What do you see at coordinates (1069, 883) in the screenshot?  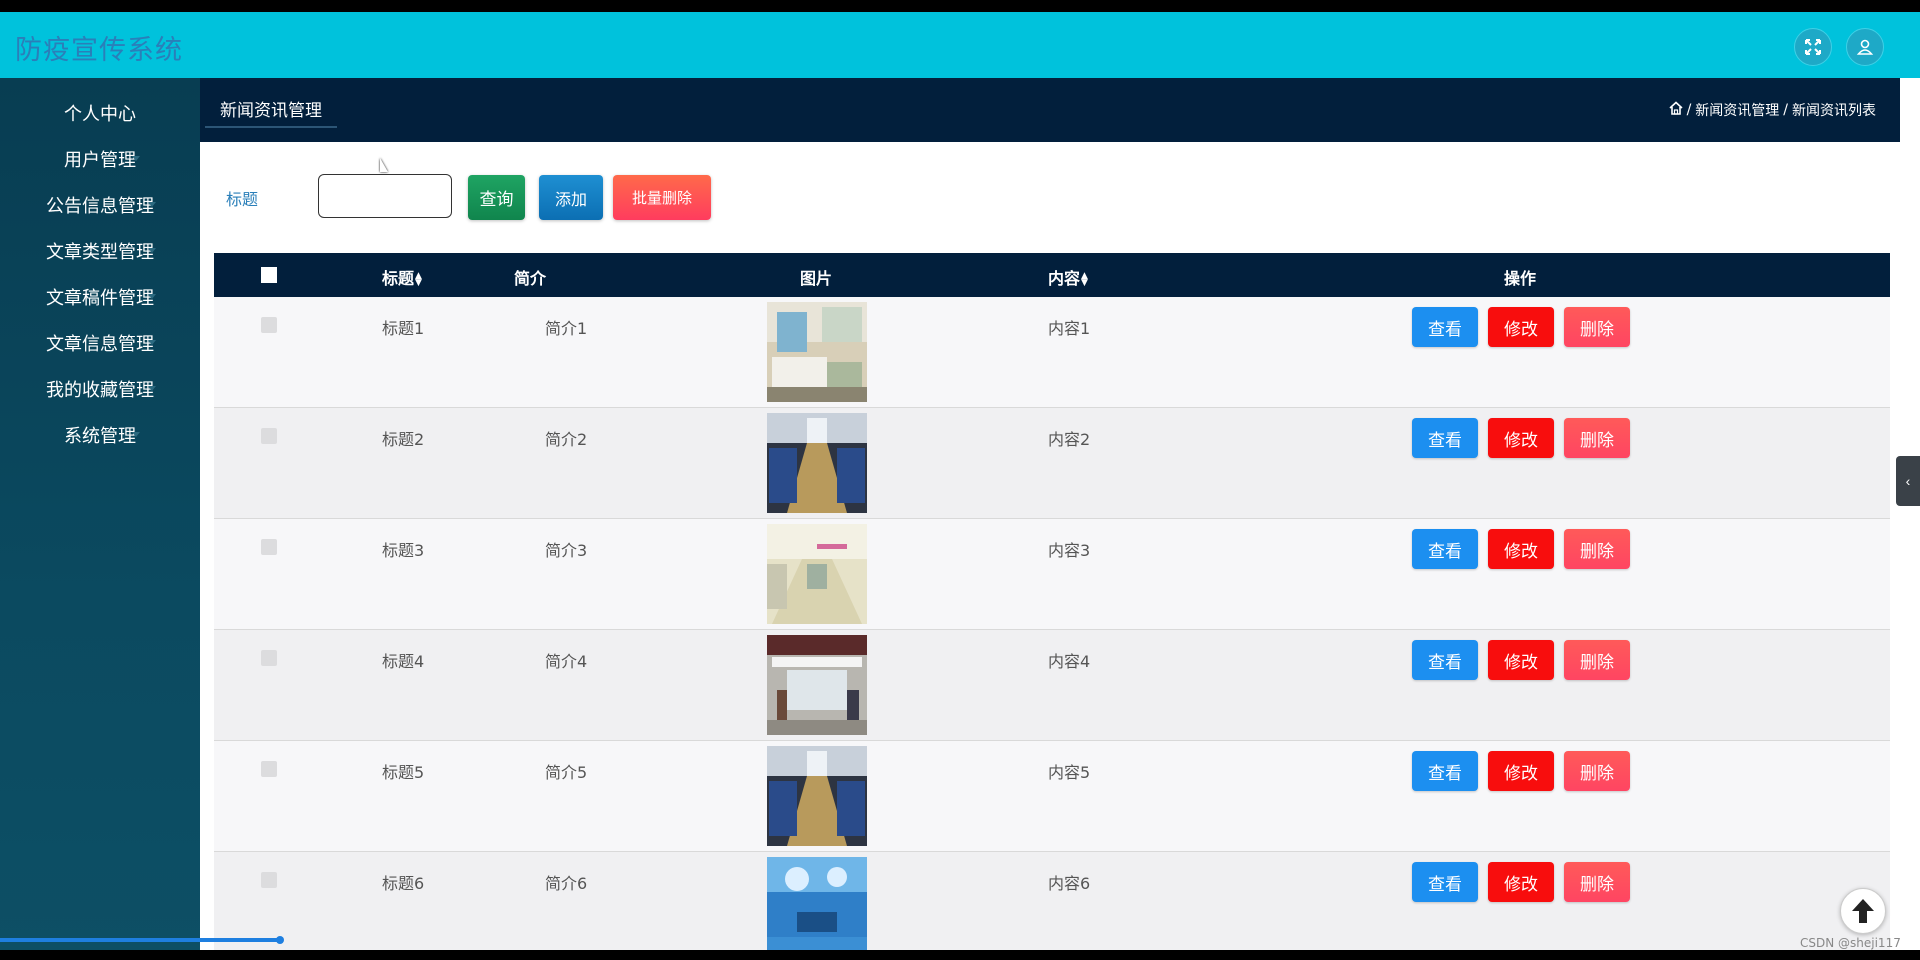 I see `cell-content: 内容6` at bounding box center [1069, 883].